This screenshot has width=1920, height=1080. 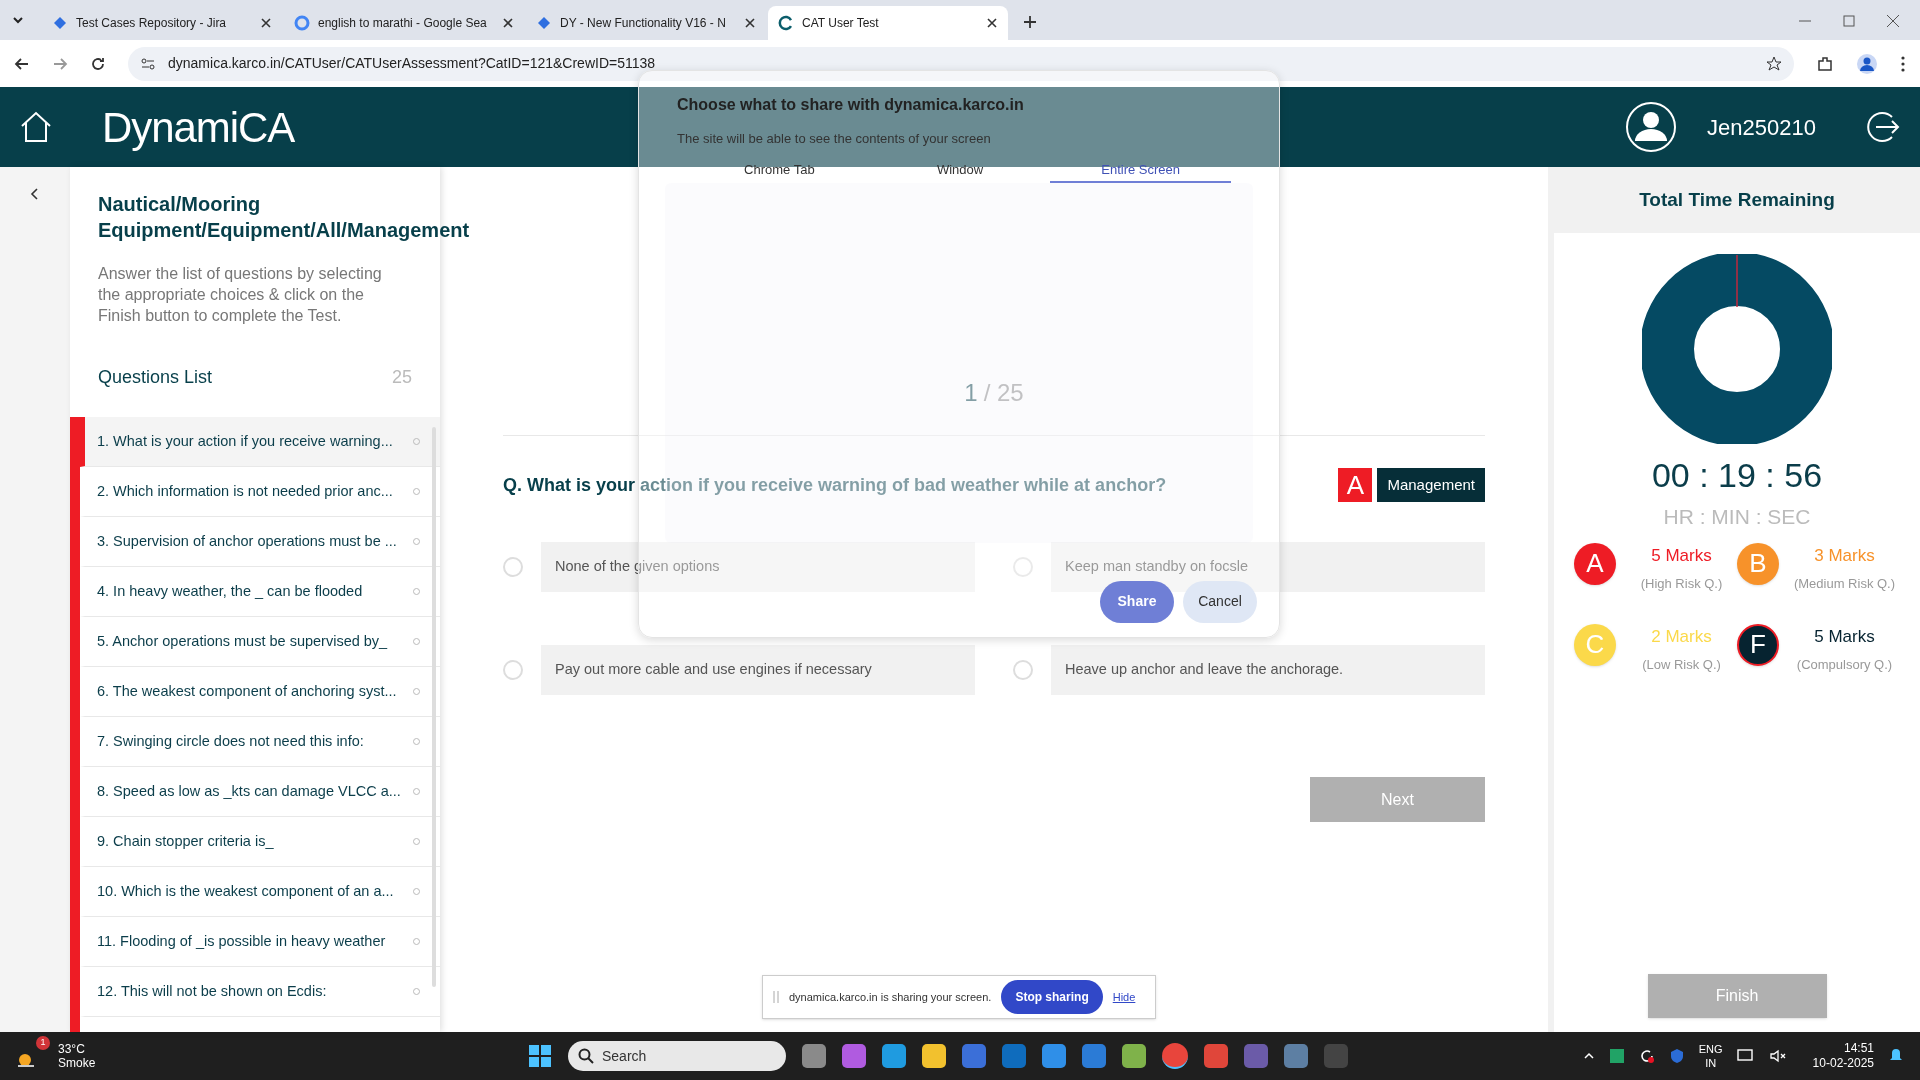 I want to click on clock: 14:51 10-02-2025, so click(x=1843, y=1056).